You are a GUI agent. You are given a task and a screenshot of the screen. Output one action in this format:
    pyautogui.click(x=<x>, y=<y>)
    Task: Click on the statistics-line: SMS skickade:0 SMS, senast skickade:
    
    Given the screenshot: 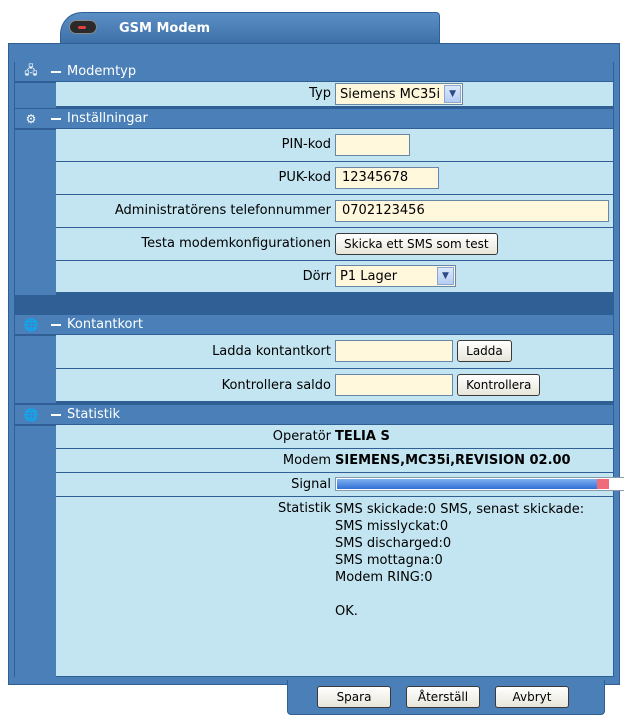 What is the action you would take?
    pyautogui.click(x=460, y=509)
    